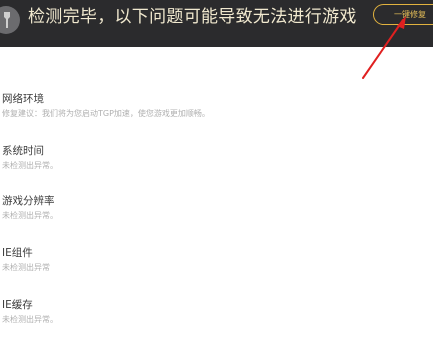 The height and width of the screenshot is (339, 433). I want to click on issue-status: 修复建议：我们将为您启动TGP加速，使您游戏更加顺畅。, so click(106, 113).